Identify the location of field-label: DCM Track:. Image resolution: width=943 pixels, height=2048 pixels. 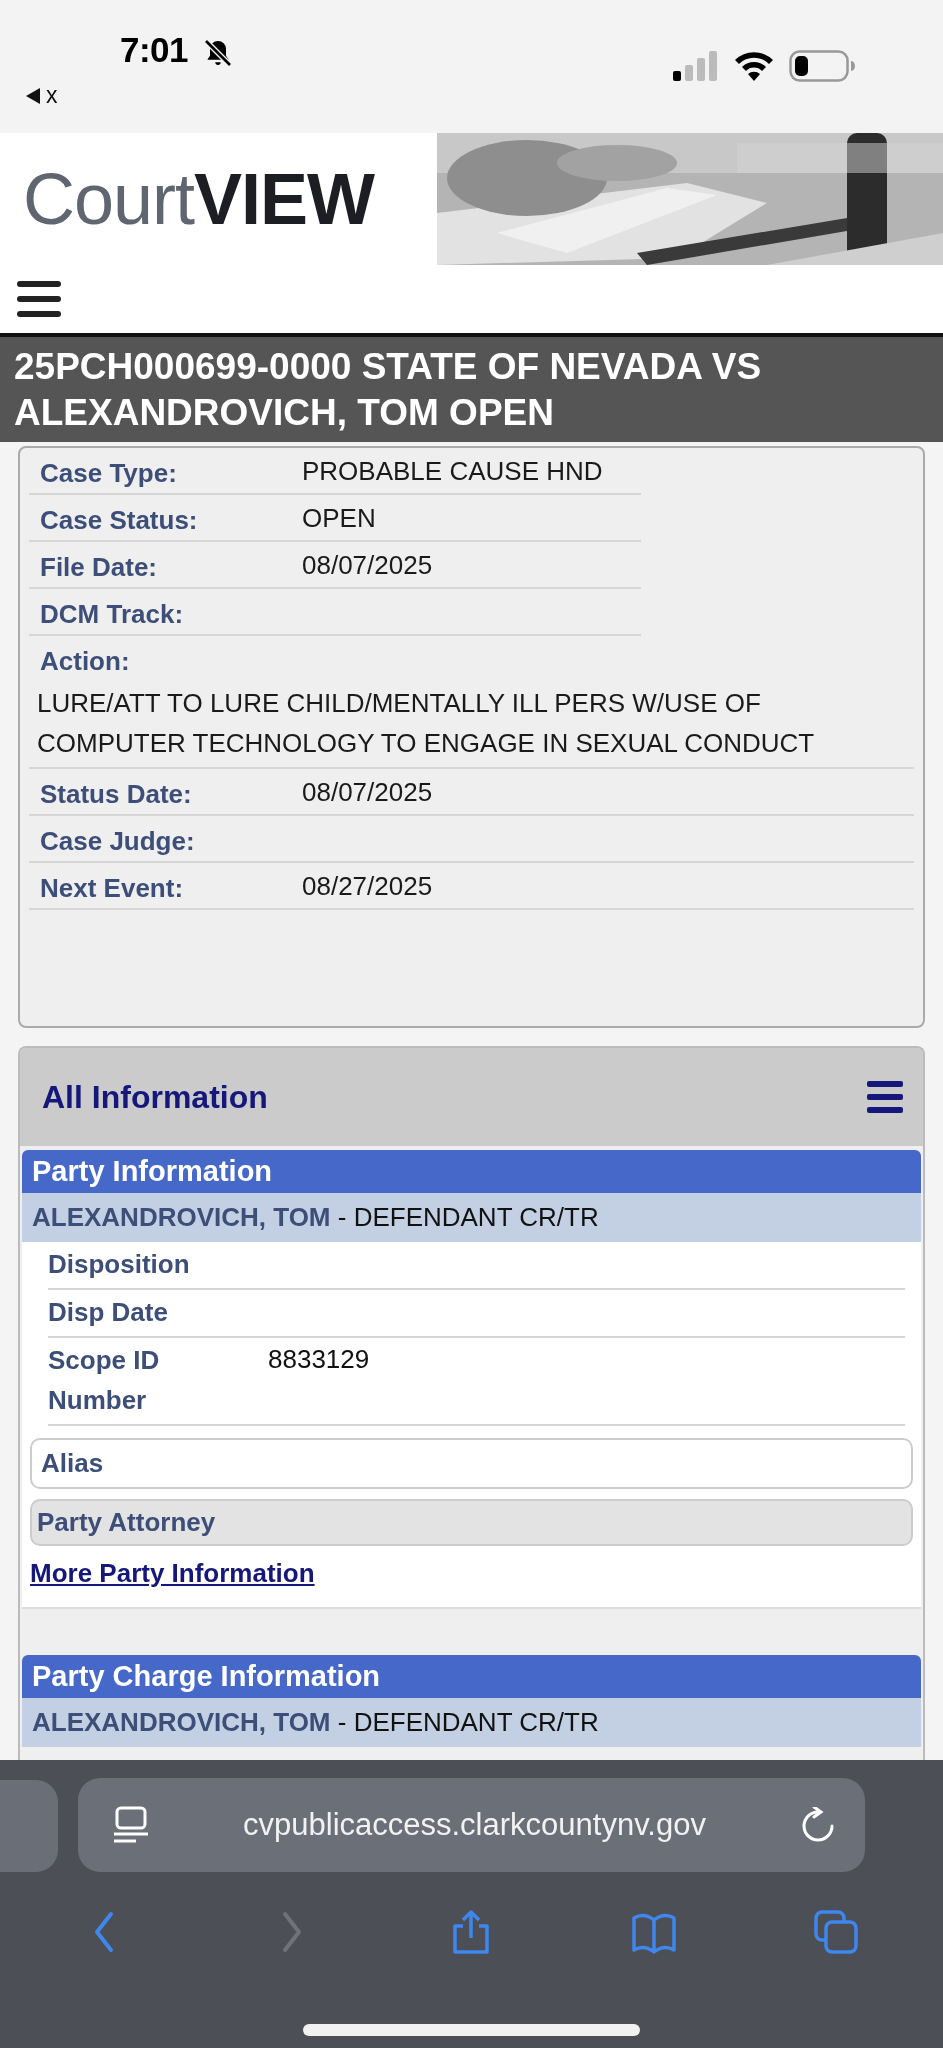
(112, 614).